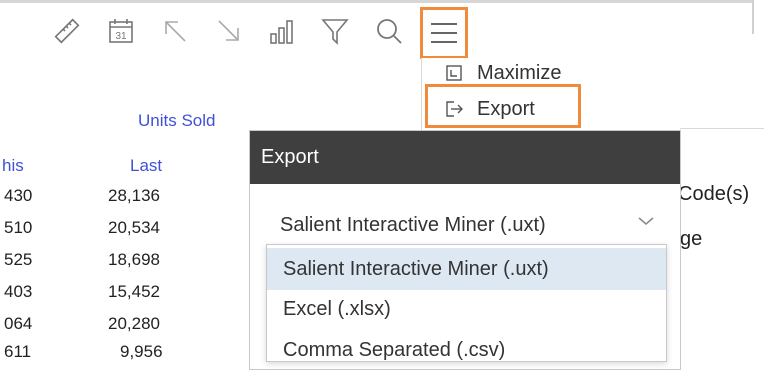 The image size is (764, 371). I want to click on dialog-title: Export, so click(465, 157).